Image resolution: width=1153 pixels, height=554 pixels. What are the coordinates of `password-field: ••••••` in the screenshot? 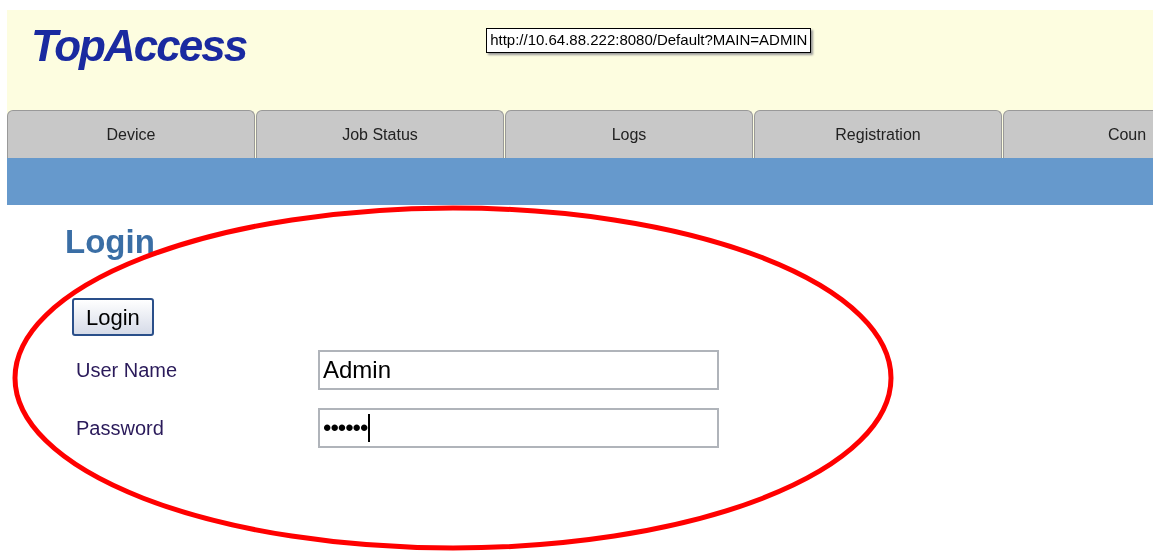 It's located at (518, 428).